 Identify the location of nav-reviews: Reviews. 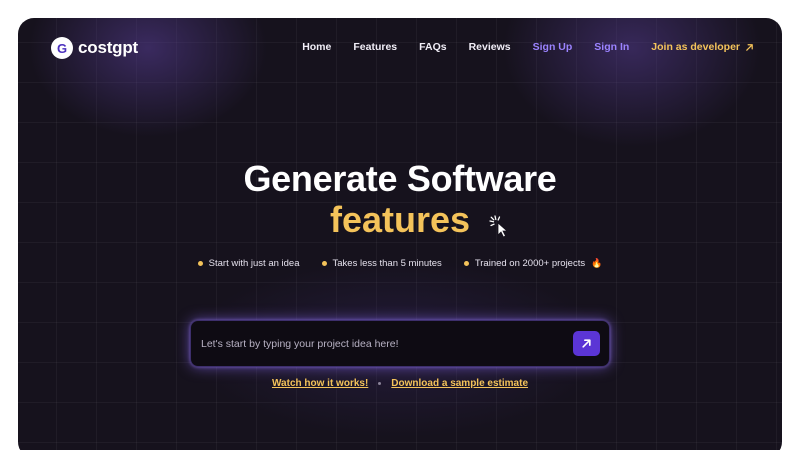
(490, 47).